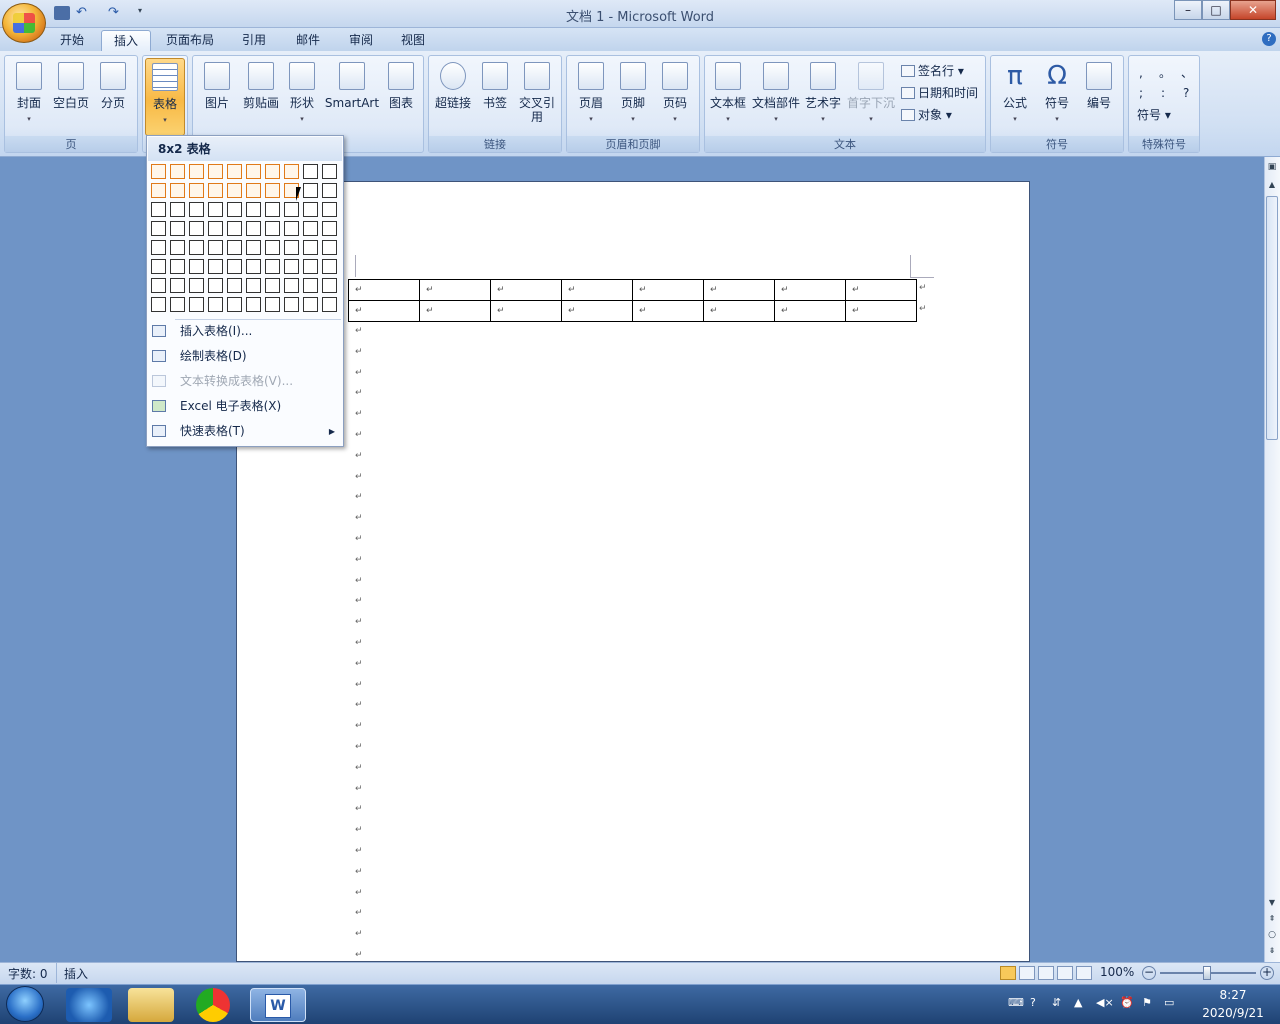 The height and width of the screenshot is (1024, 1280). What do you see at coordinates (871, 94) in the screenshot?
I see `drop-cap-button: 首字下沉 ▾` at bounding box center [871, 94].